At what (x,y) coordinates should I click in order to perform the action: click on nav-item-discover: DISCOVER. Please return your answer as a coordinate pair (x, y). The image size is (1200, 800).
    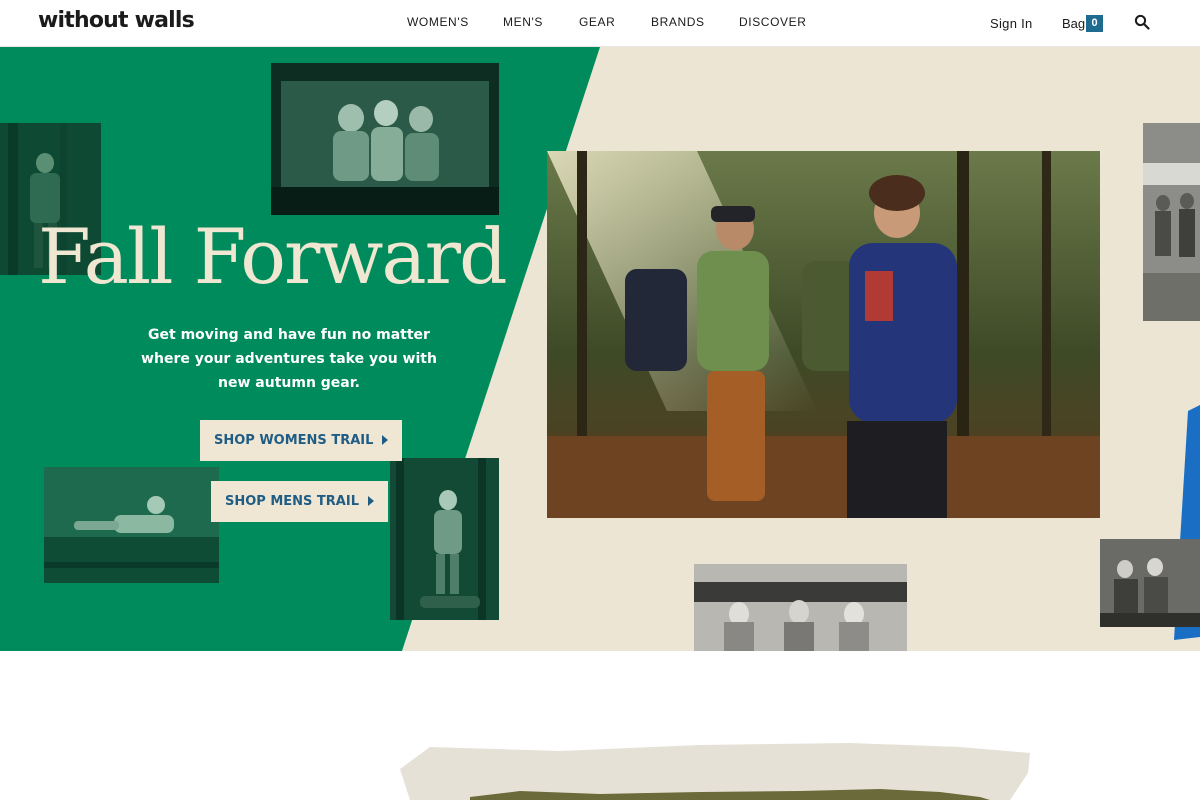
    Looking at the image, I should click on (772, 22).